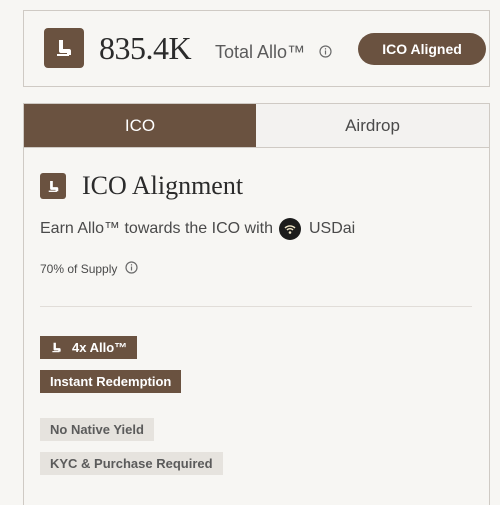  I want to click on tab-bar: ICO Airdrop, so click(256, 126).